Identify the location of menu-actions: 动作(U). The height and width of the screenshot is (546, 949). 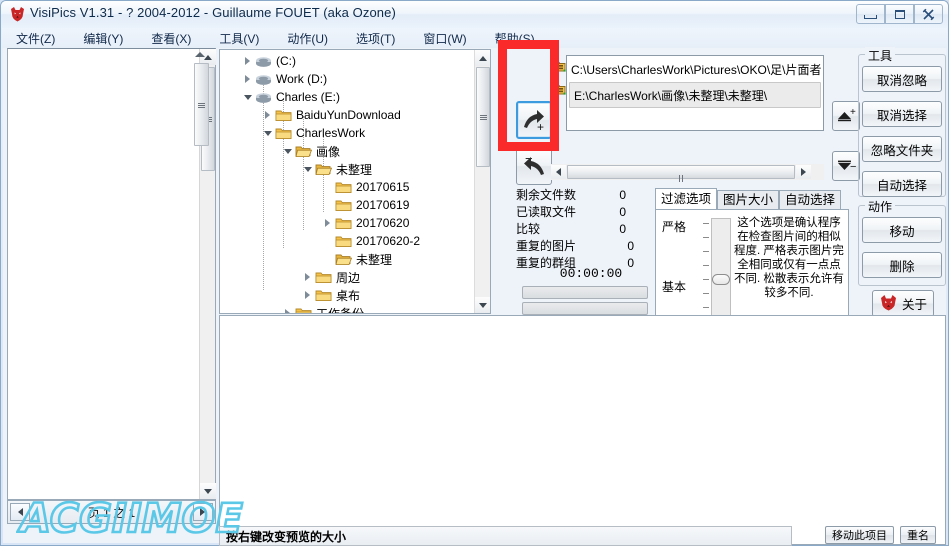
(307, 38).